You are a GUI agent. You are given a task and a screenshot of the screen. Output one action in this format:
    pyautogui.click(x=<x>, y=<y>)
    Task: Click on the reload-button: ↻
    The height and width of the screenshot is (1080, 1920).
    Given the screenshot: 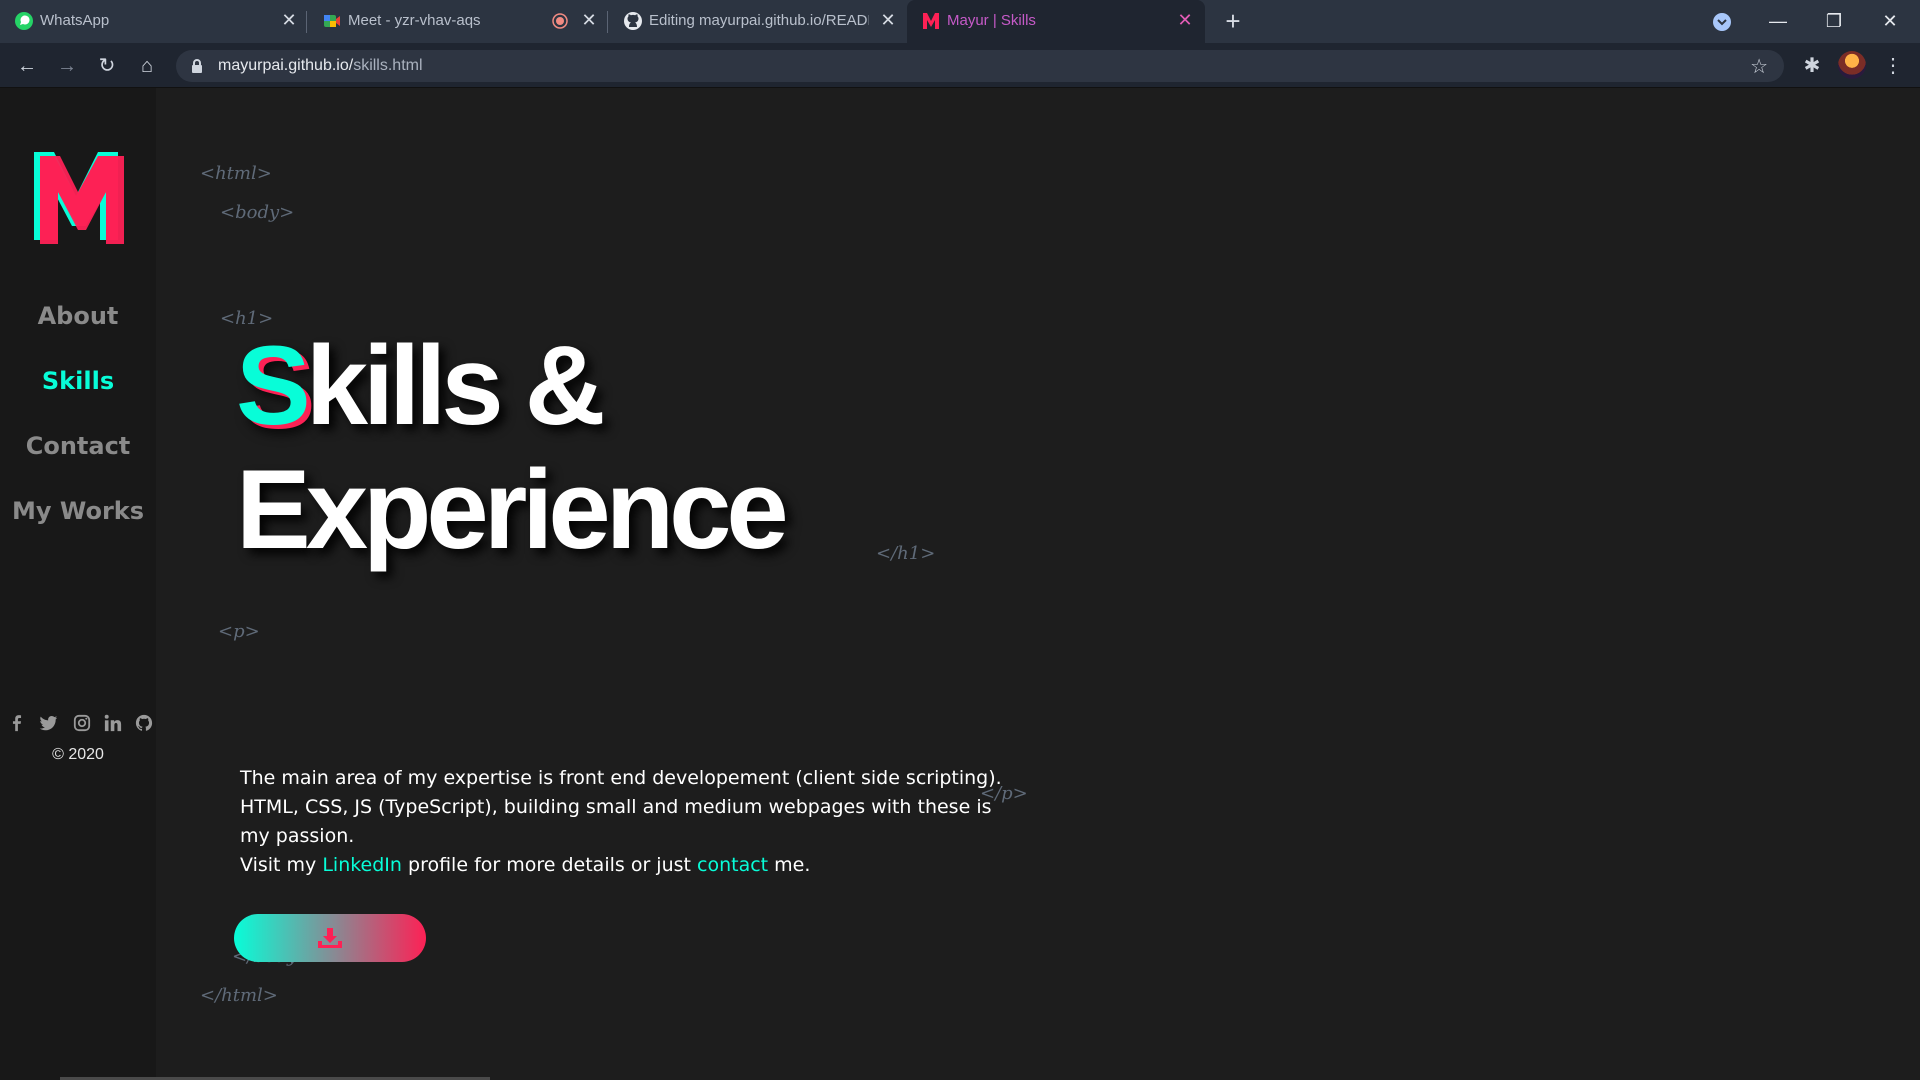 What is the action you would take?
    pyautogui.click(x=107, y=66)
    